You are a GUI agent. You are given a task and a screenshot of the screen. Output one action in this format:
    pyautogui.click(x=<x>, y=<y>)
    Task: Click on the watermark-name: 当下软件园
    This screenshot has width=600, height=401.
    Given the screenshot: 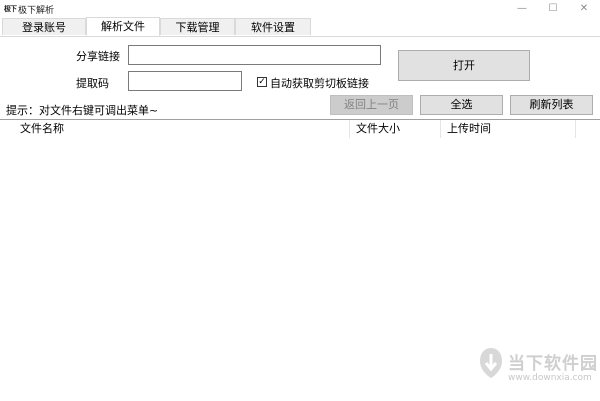 What is the action you would take?
    pyautogui.click(x=553, y=364)
    